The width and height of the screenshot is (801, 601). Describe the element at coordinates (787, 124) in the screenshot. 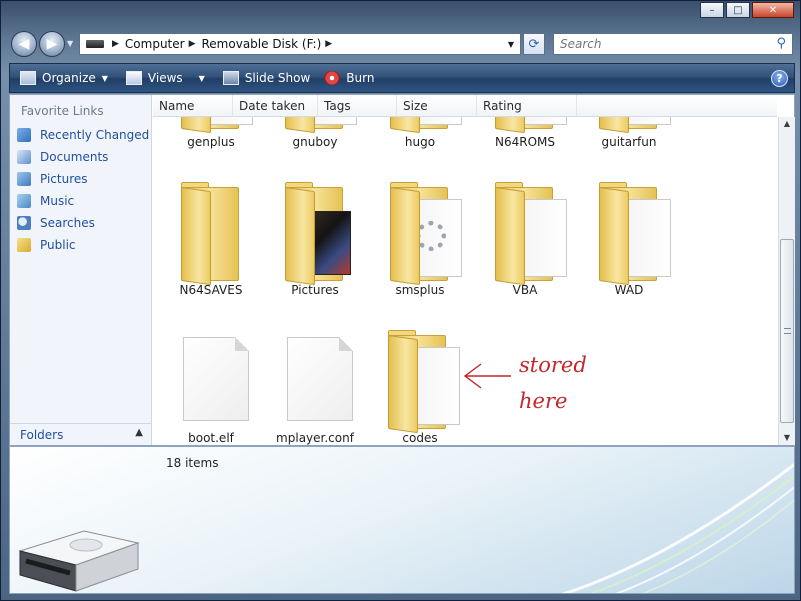

I see `scroll-up-arrow-icon: ▲` at that location.